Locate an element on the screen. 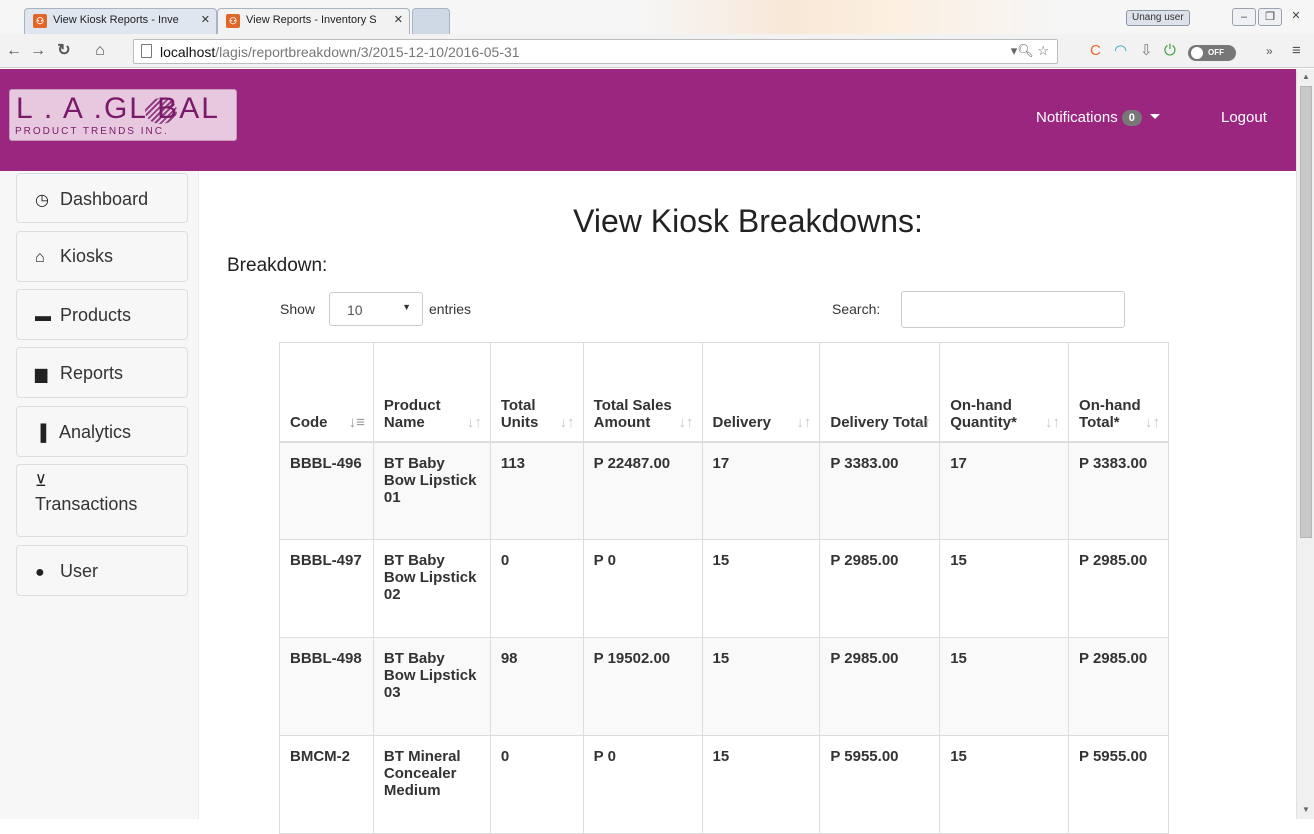 The height and width of the screenshot is (834, 1314). reload-icon: ↻ is located at coordinates (64, 51).